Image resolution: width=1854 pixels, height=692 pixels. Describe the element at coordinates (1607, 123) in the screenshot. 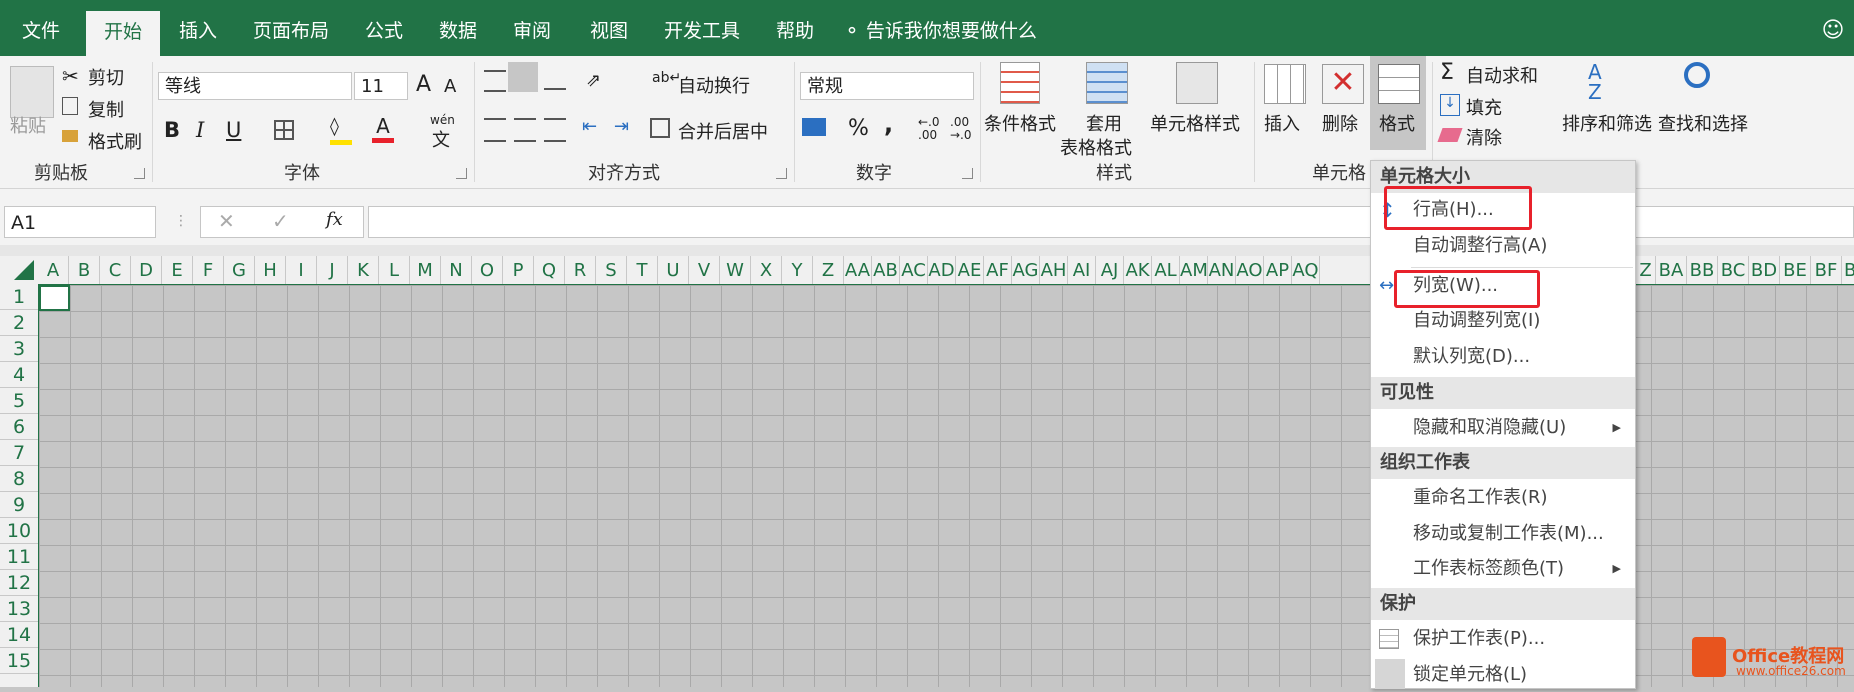

I see `sort-filter-button: 排序和筛选` at that location.